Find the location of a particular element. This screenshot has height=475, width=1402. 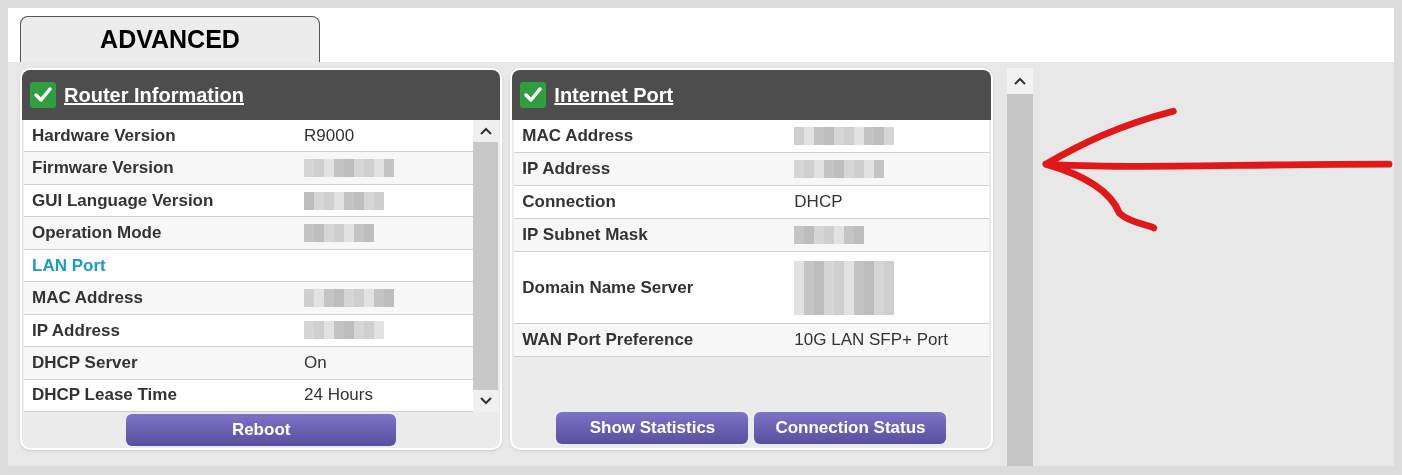

page-scrollbar is located at coordinates (1020, 267).